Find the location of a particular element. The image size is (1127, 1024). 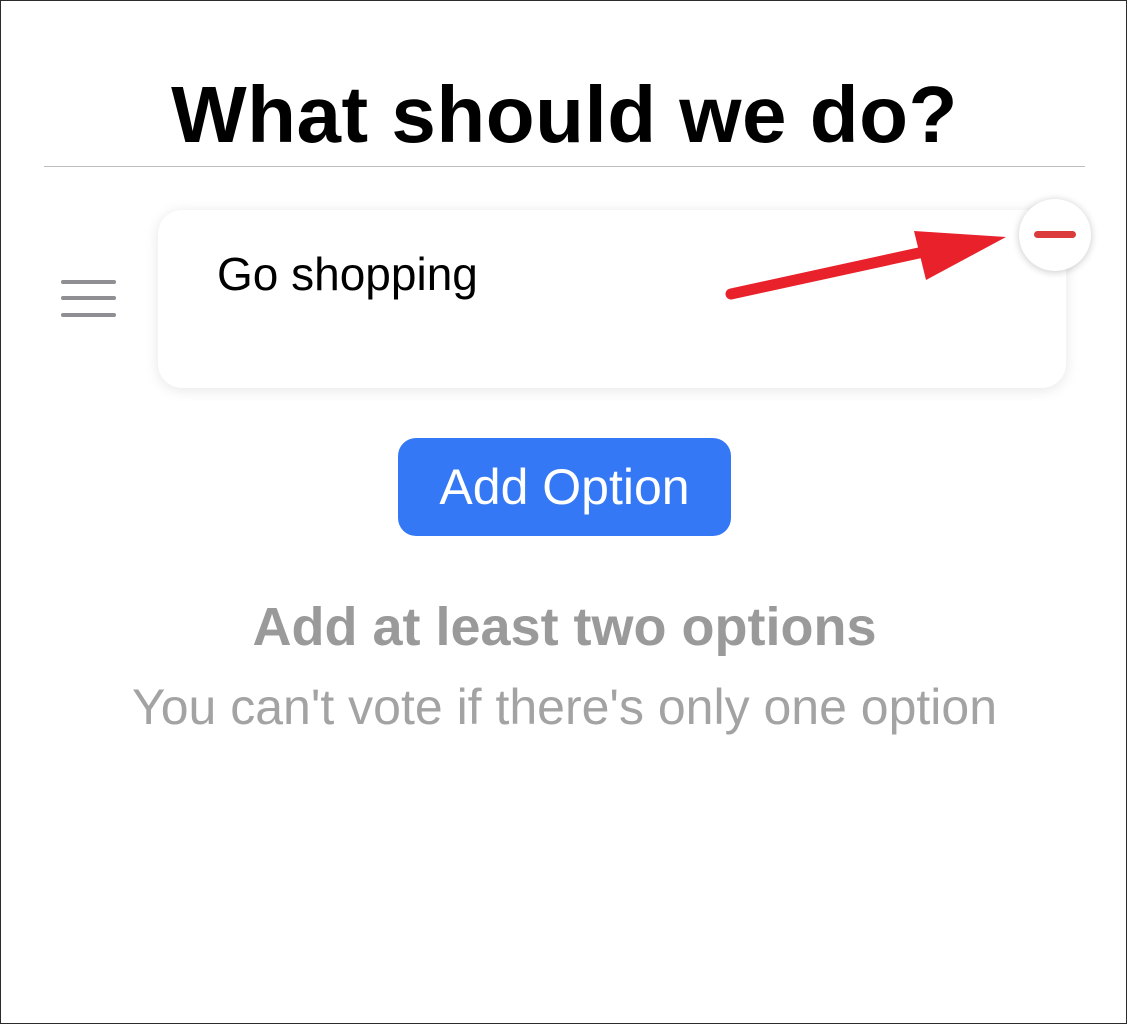

drag-handle-icon is located at coordinates (89, 300).